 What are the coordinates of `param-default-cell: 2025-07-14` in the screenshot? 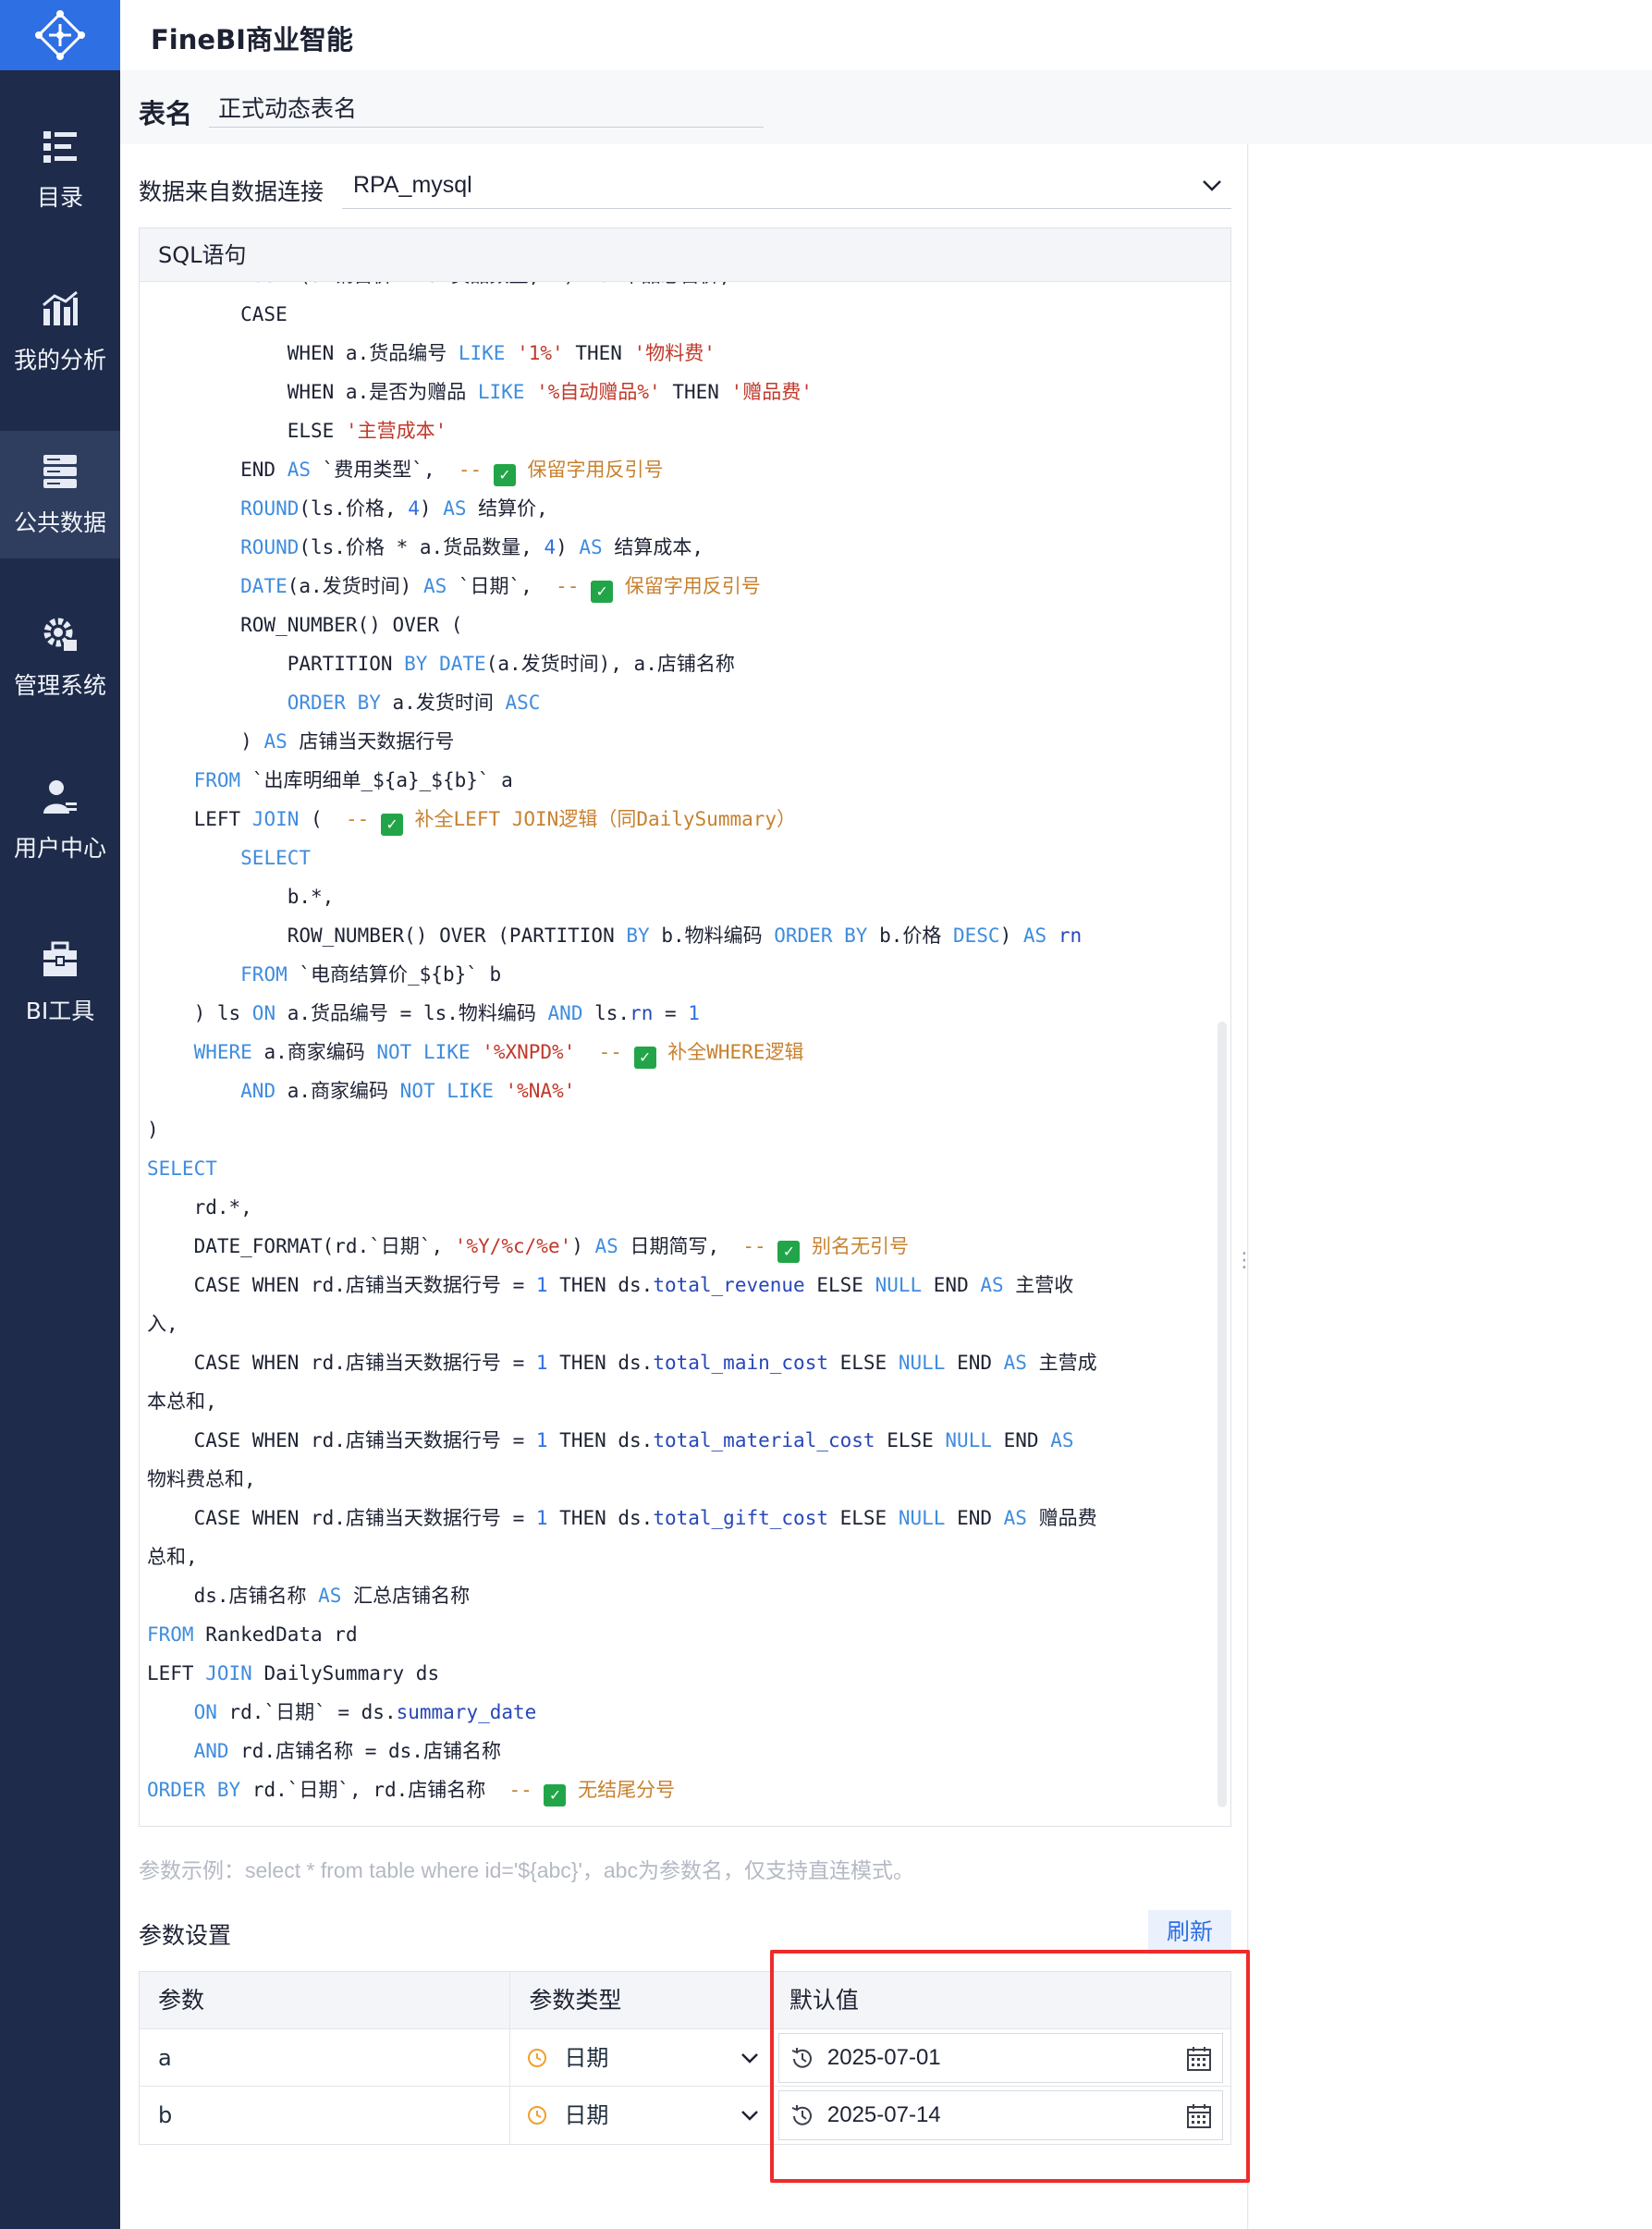 It's located at (1000, 2115).